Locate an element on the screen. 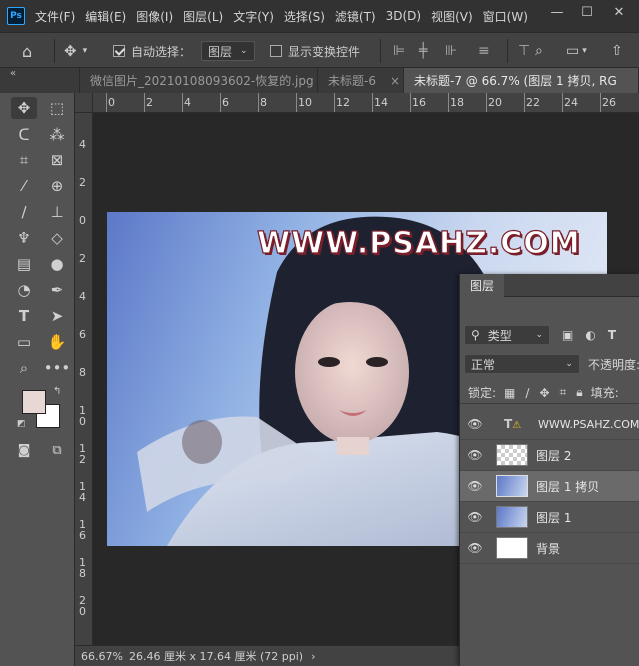  align-top-icon: ⊤ is located at coordinates (524, 51).